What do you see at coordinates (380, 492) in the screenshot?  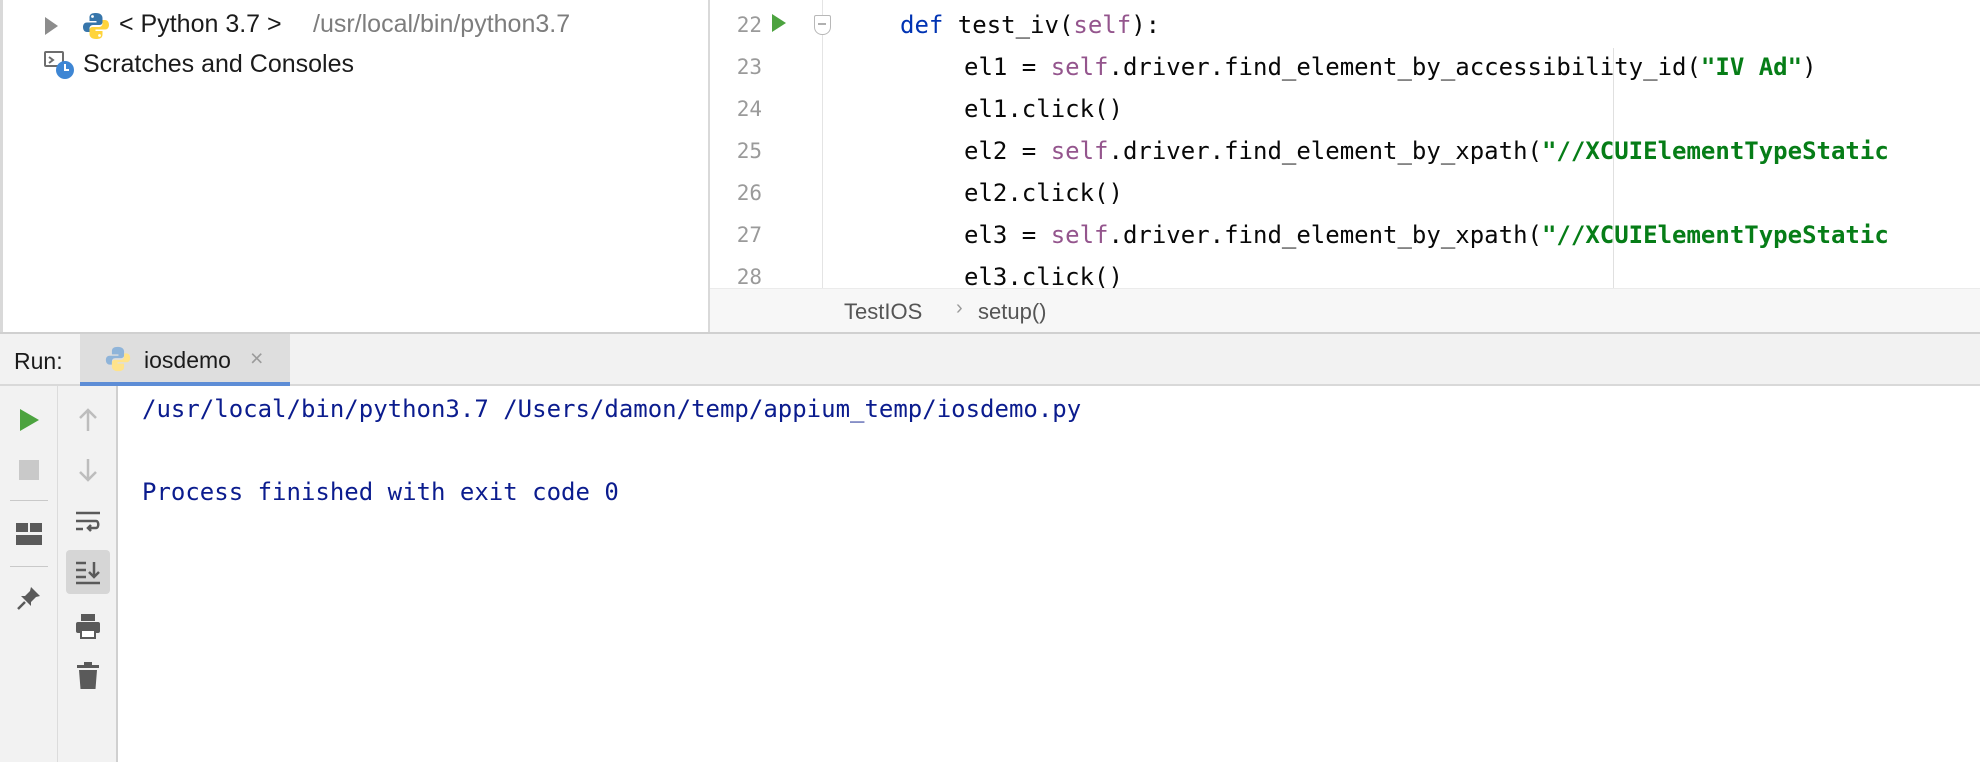 I see `console-exit-line: Process finished with exit code 0` at bounding box center [380, 492].